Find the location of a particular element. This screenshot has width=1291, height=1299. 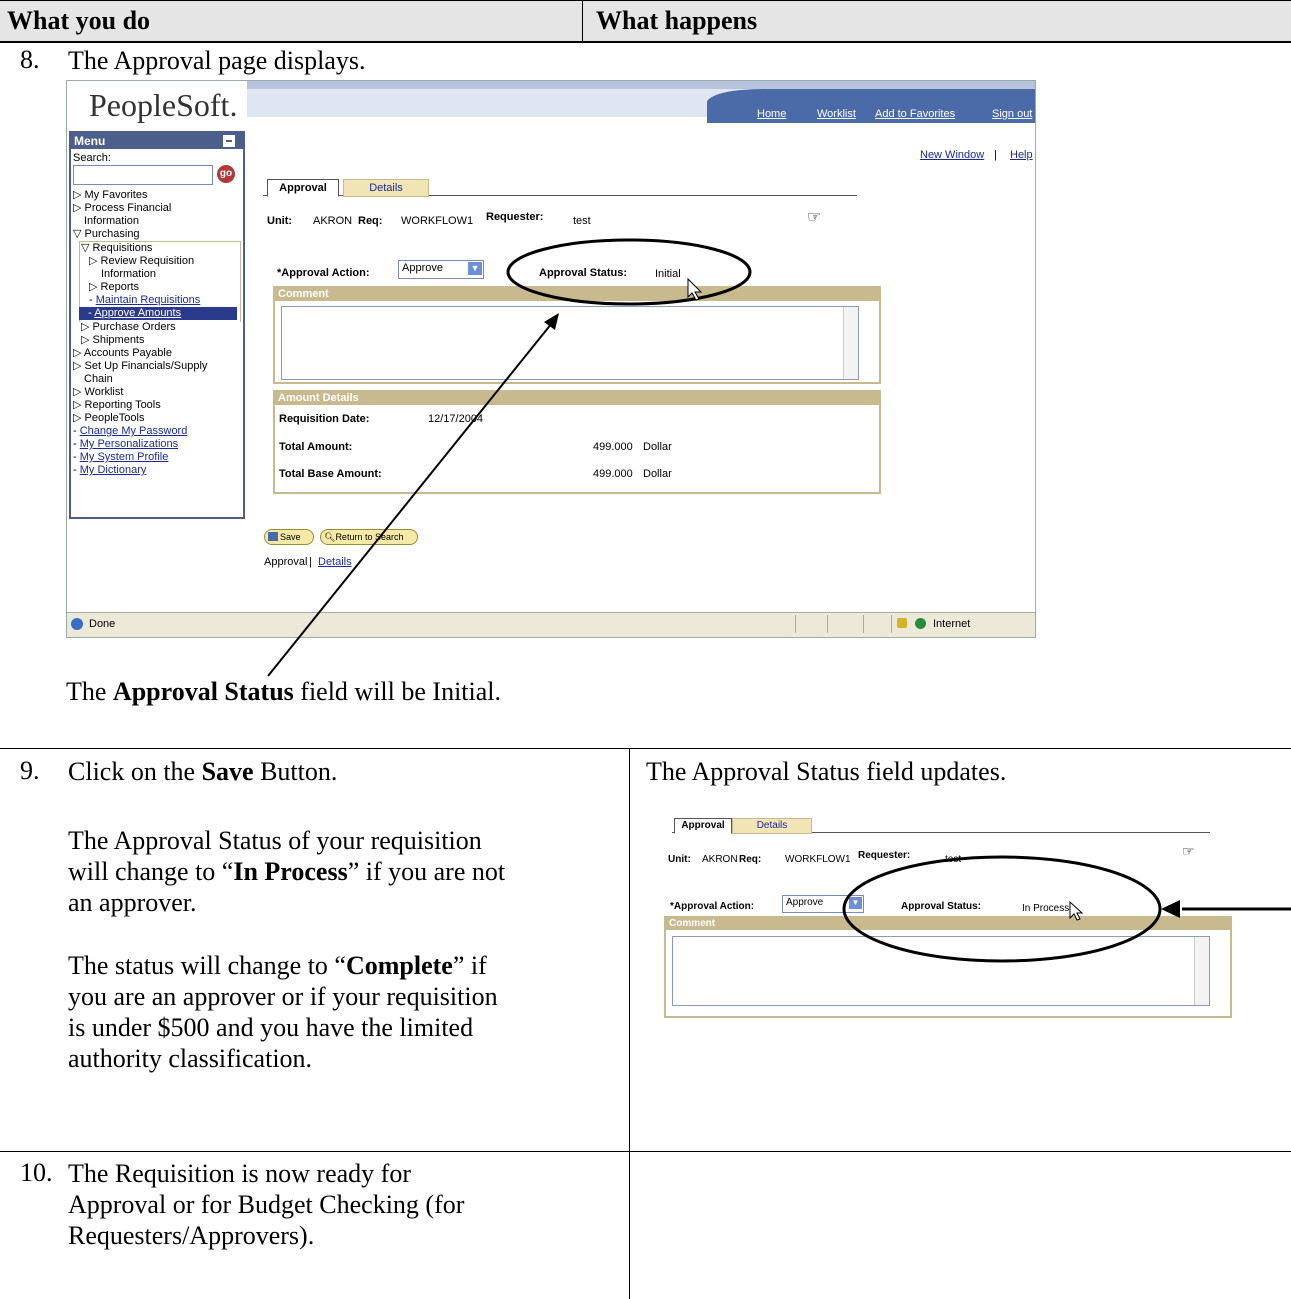

annotation-overlay is located at coordinates (509, 457).